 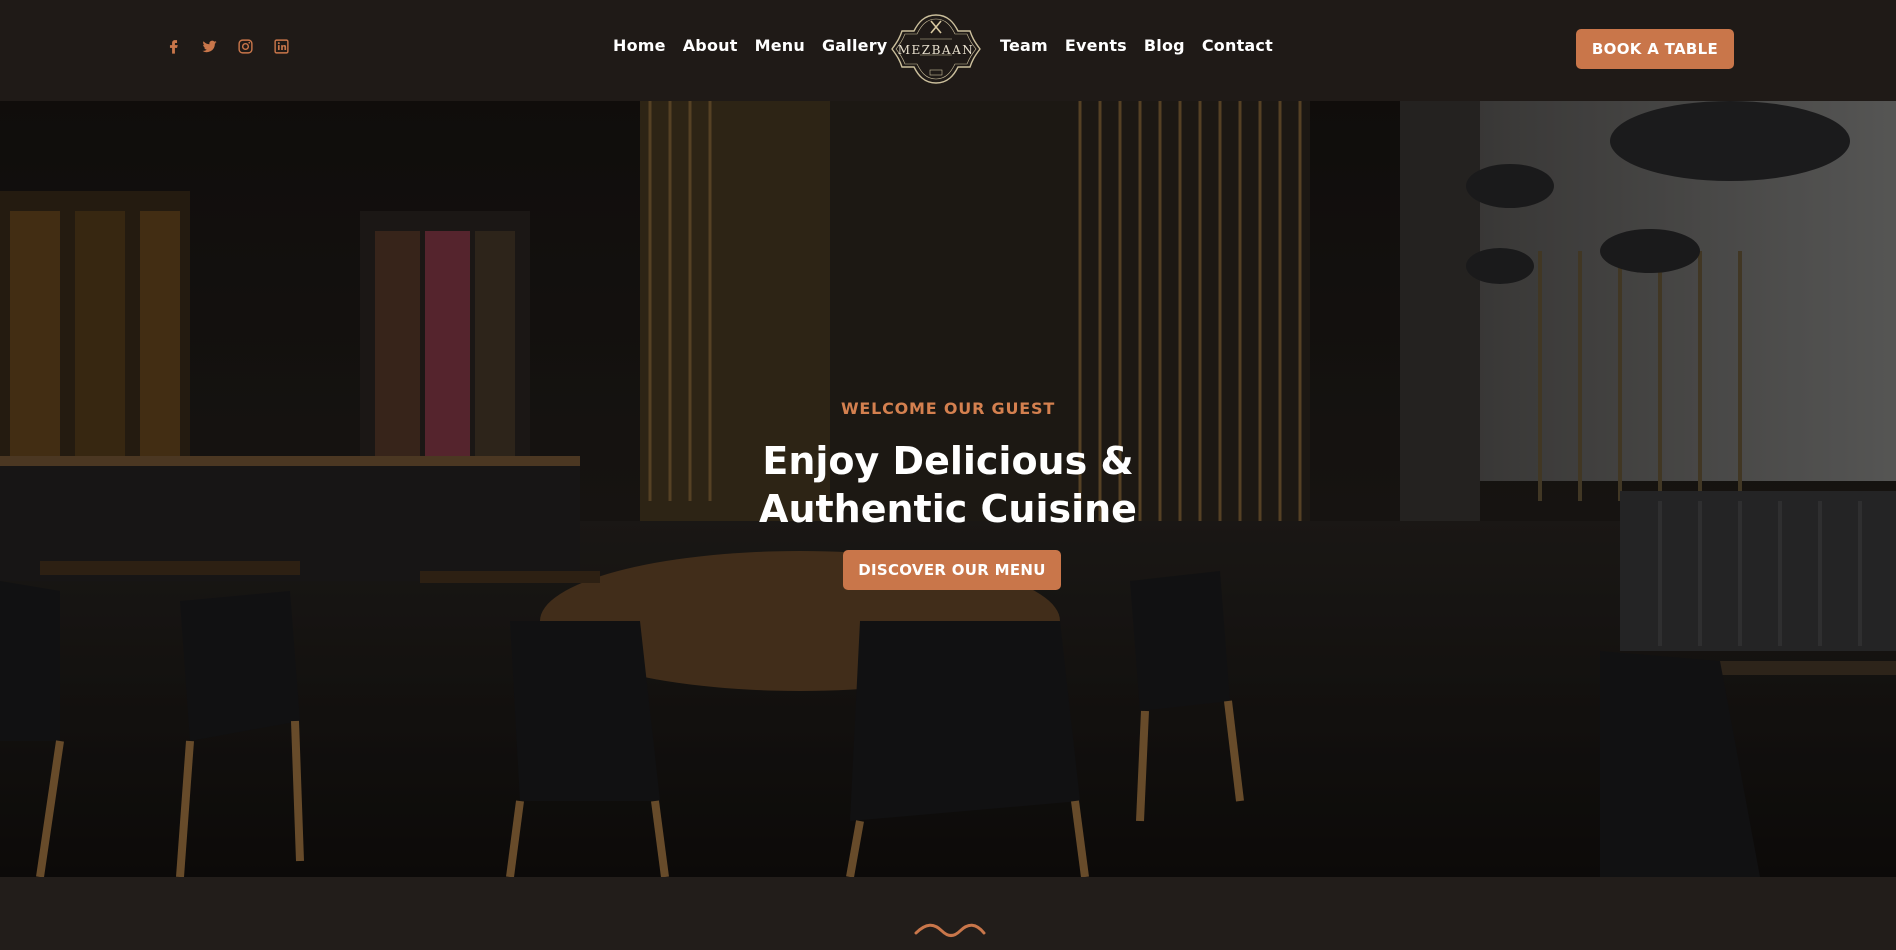 What do you see at coordinates (780, 45) in the screenshot?
I see `nav-menu: Menu` at bounding box center [780, 45].